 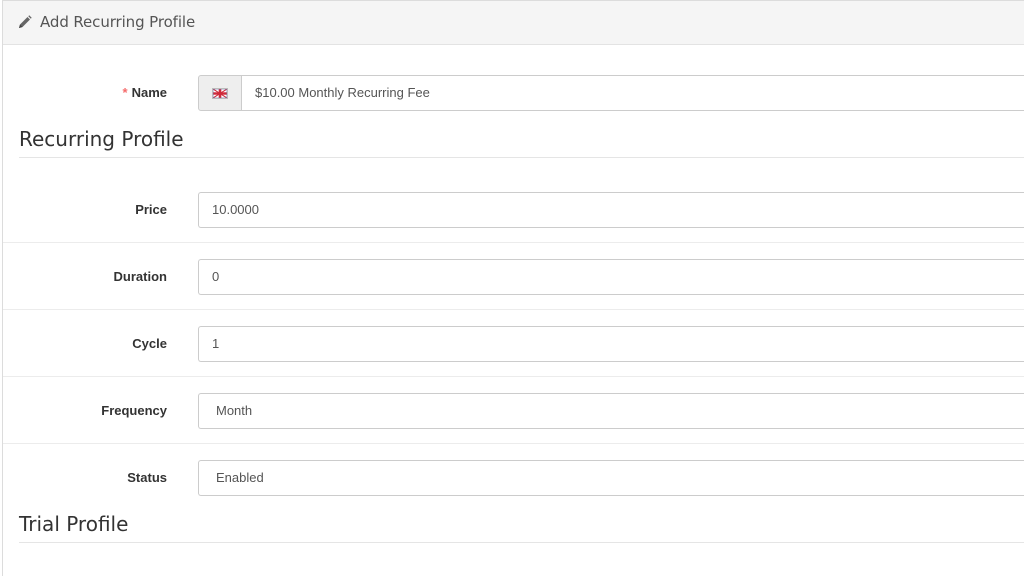 I want to click on pencil-icon, so click(x=25, y=21).